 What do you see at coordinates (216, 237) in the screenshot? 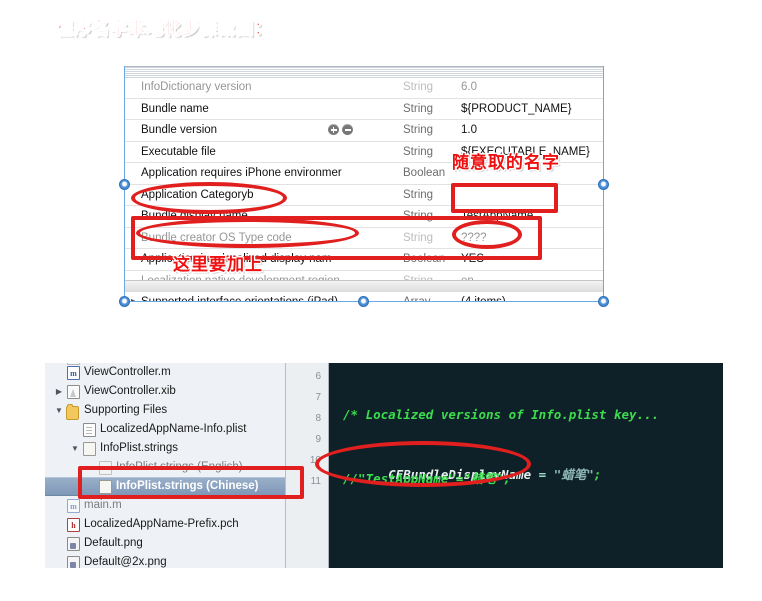
I see `plist-key: Bundle creator OS Type code` at bounding box center [216, 237].